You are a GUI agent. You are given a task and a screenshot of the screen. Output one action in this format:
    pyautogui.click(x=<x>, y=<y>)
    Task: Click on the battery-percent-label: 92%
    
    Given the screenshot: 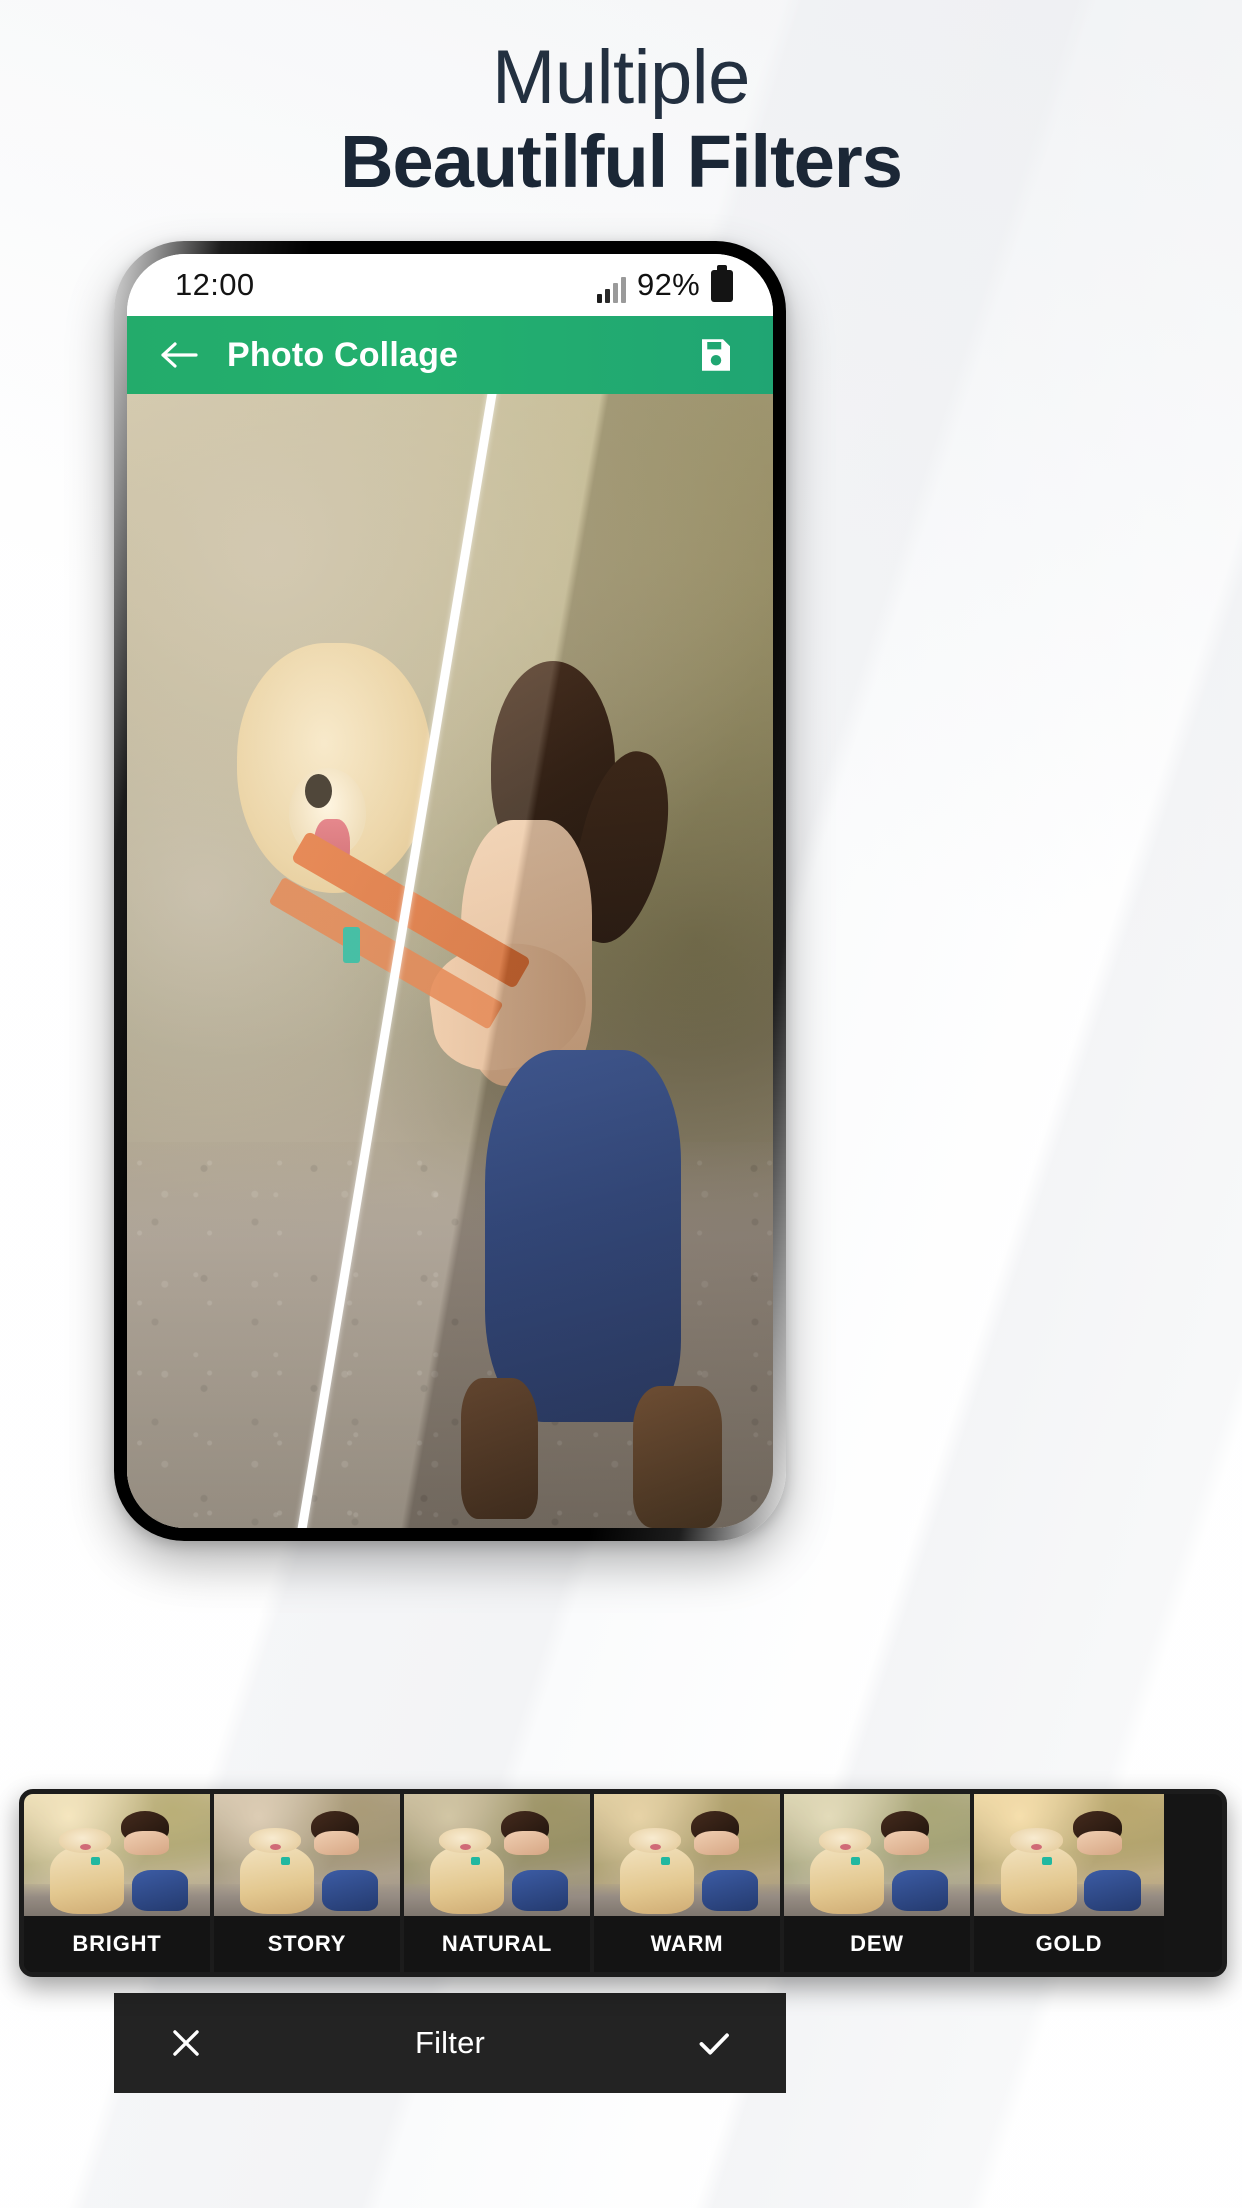 What is the action you would take?
    pyautogui.click(x=668, y=284)
    